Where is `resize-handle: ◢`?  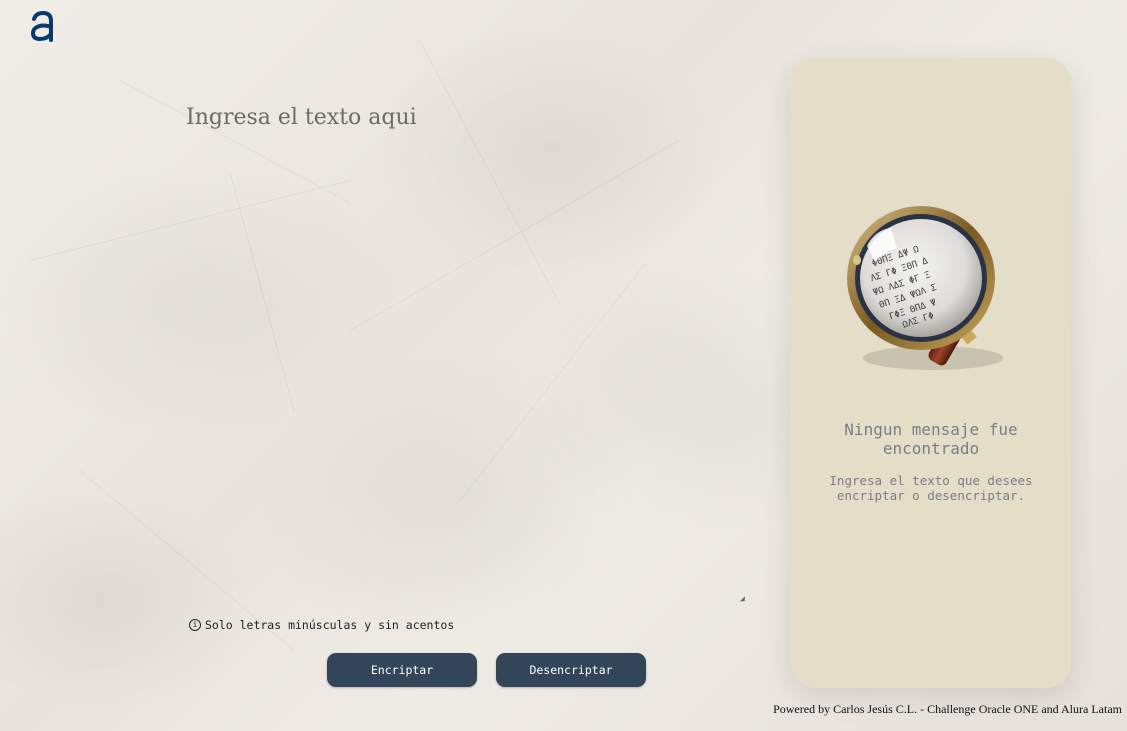
resize-handle: ◢ is located at coordinates (742, 598).